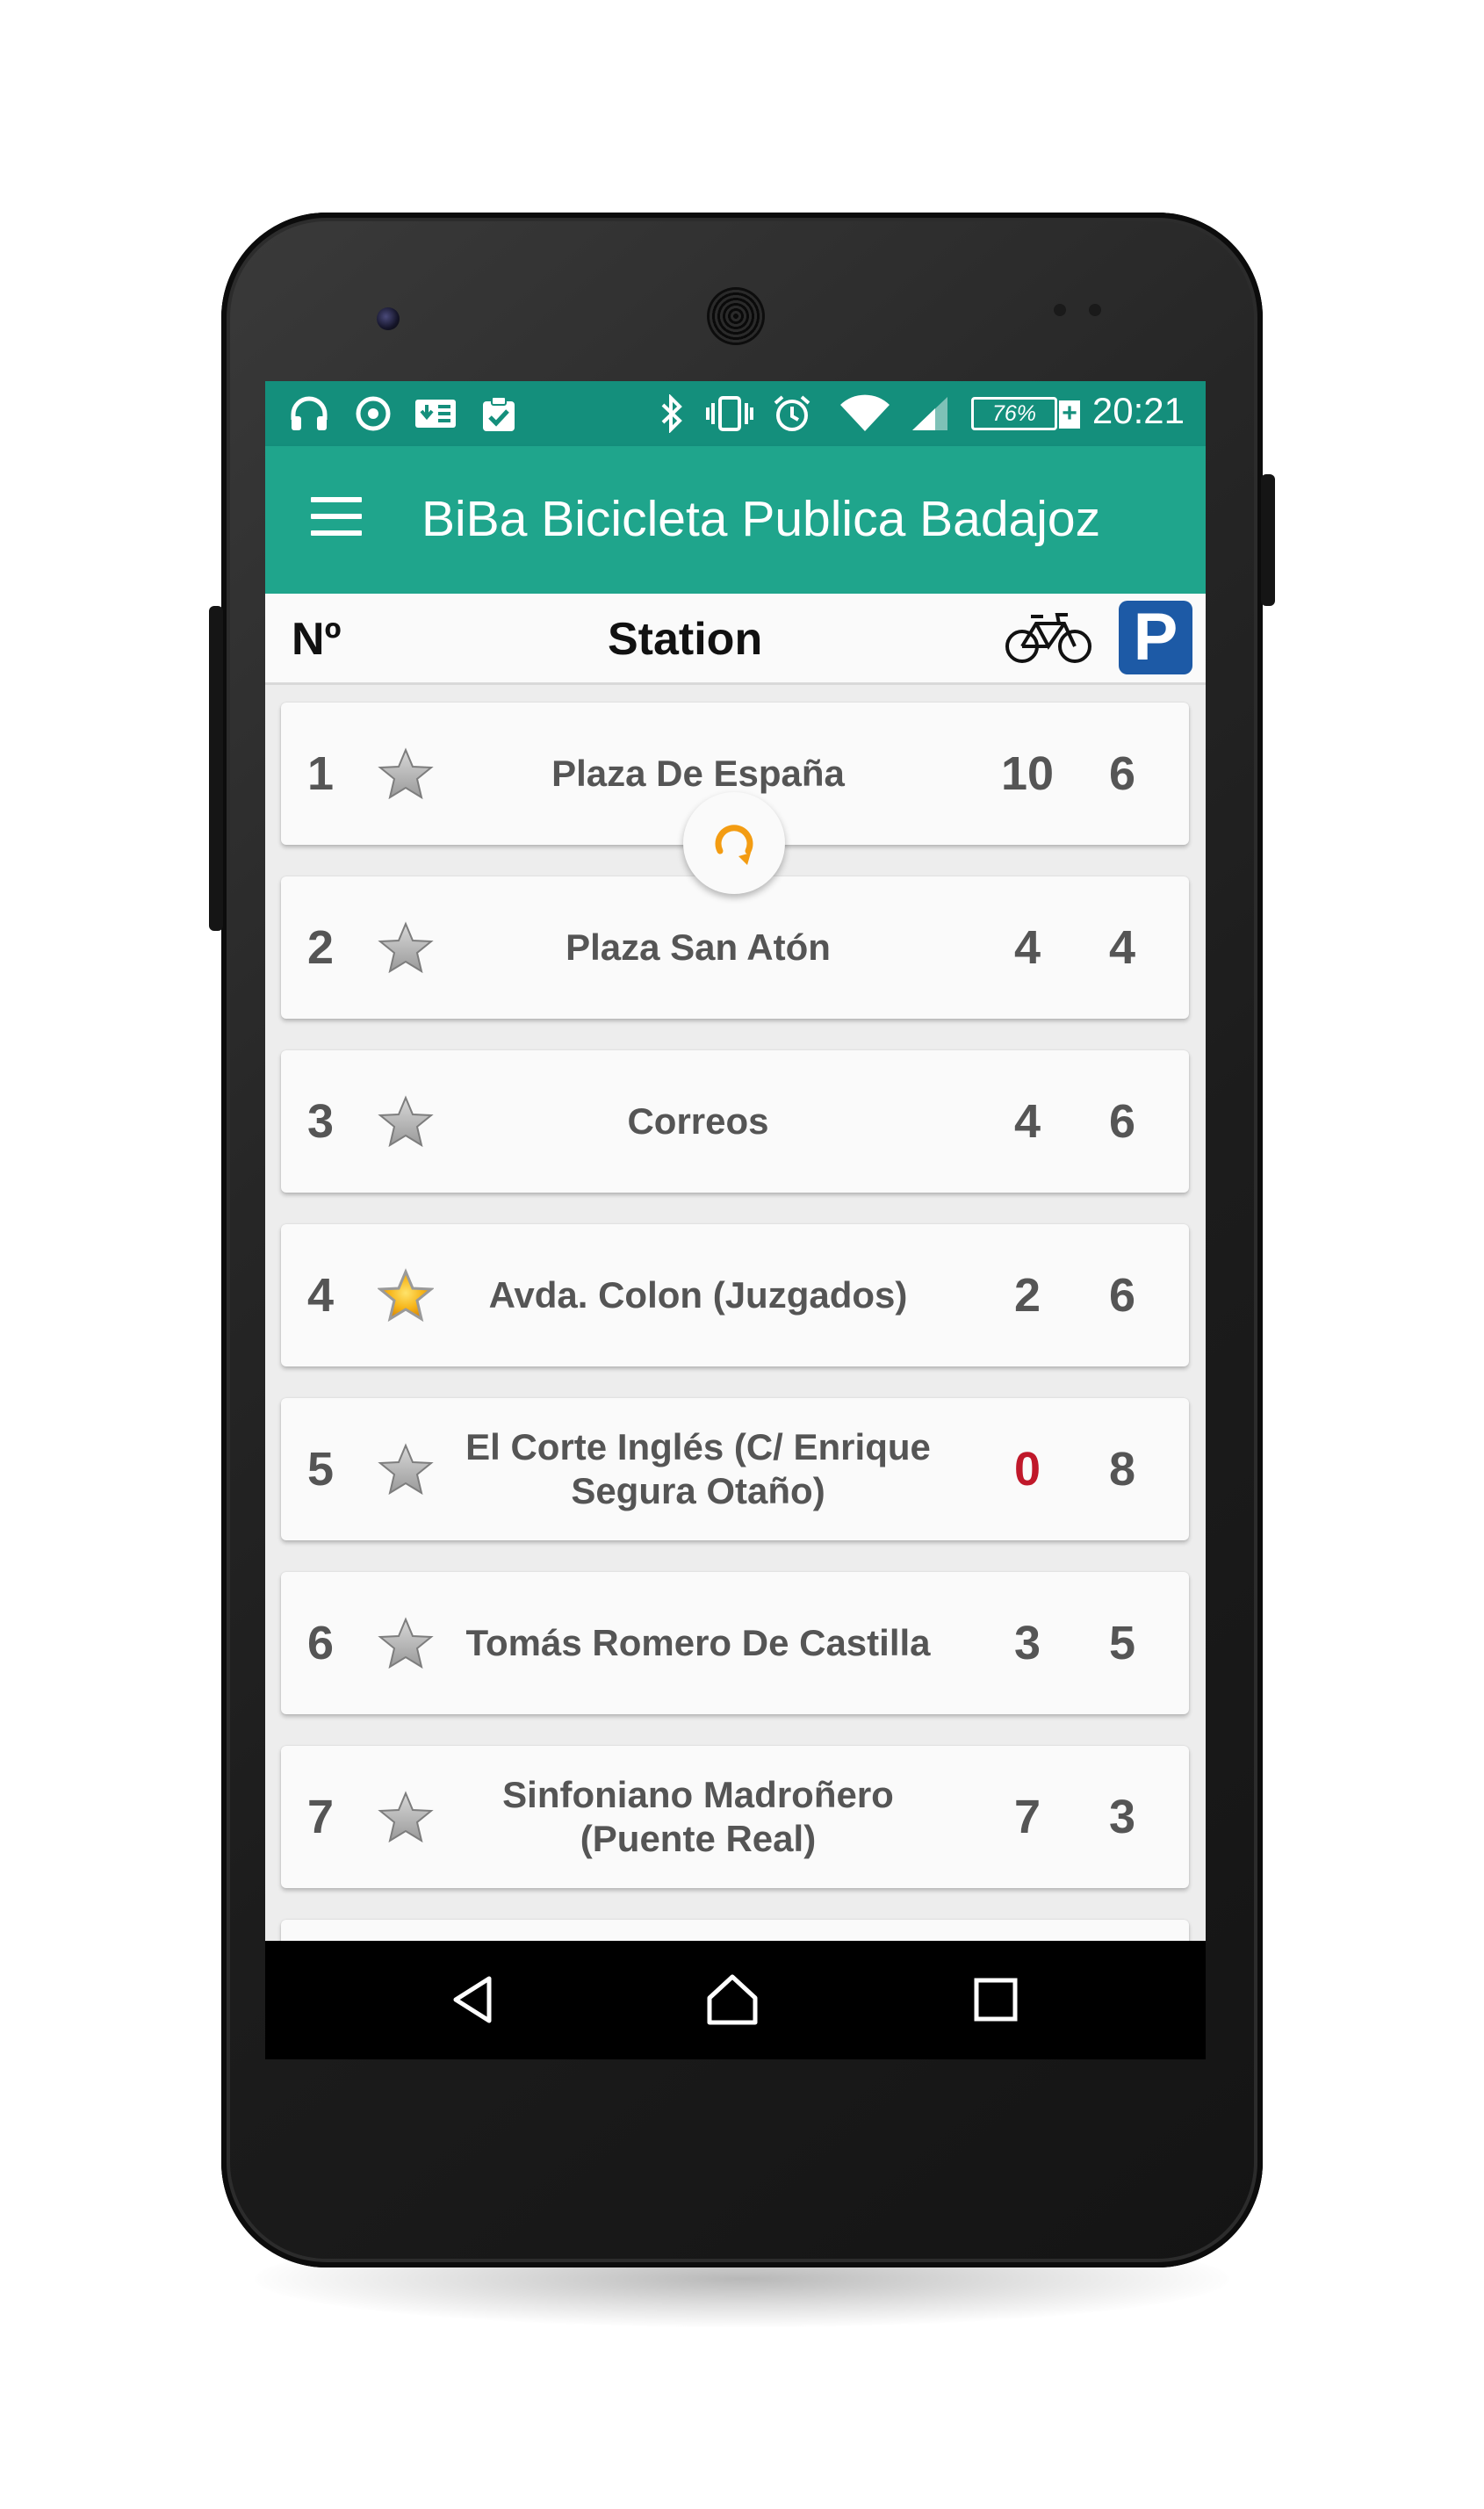 The width and height of the screenshot is (1484, 2509). What do you see at coordinates (321, 1295) in the screenshot?
I see `station-number: 4` at bounding box center [321, 1295].